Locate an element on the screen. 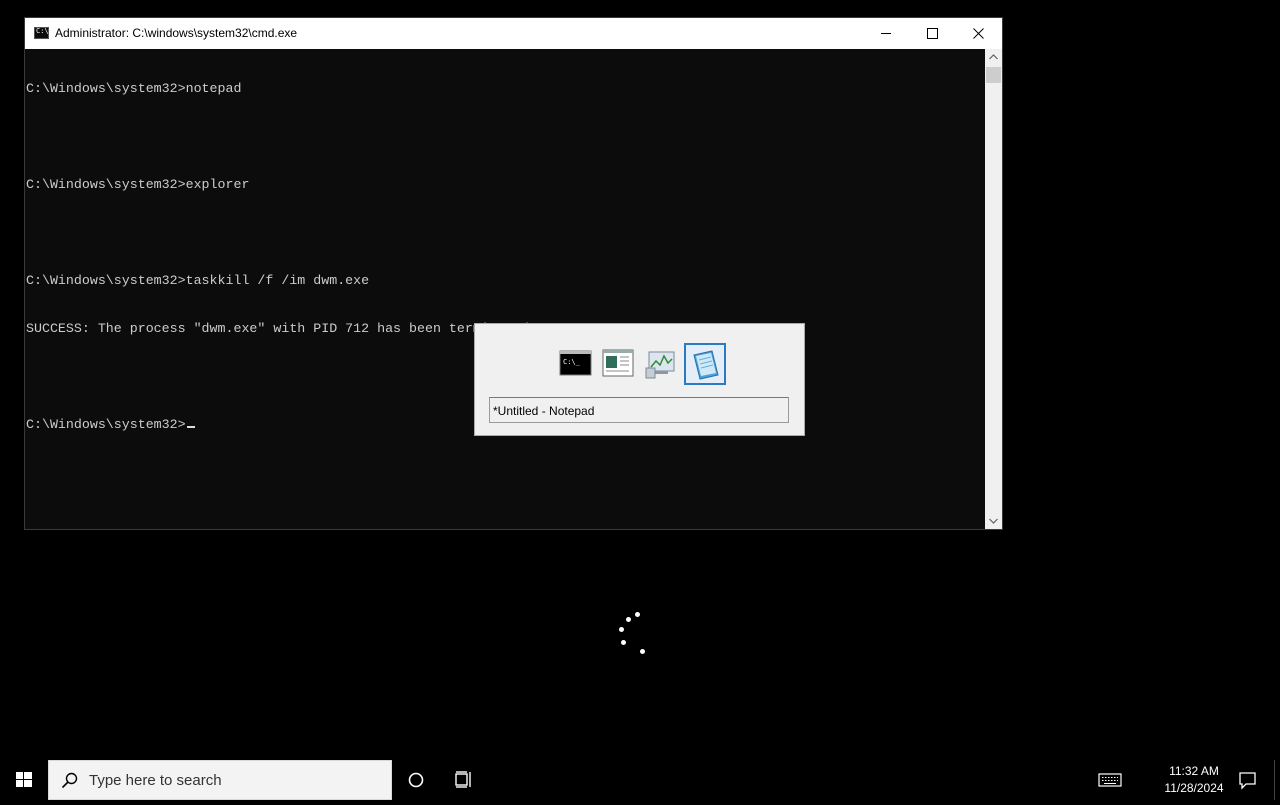 Image resolution: width=1280 pixels, height=805 pixels. switcher-item-document is located at coordinates (618, 364).